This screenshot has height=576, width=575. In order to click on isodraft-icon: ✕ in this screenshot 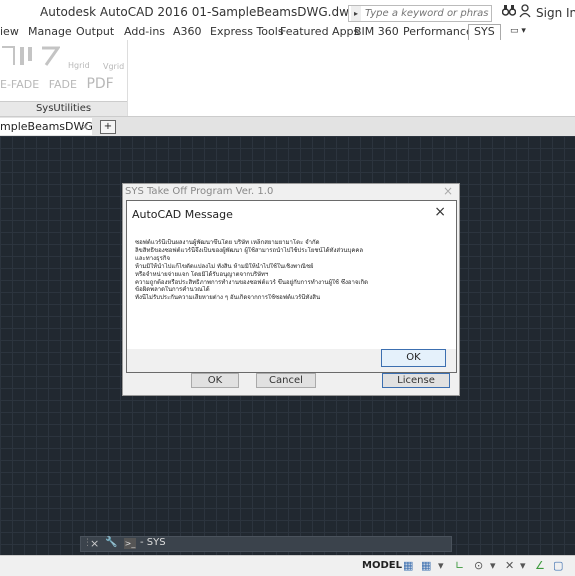, I will do `click(509, 565)`.